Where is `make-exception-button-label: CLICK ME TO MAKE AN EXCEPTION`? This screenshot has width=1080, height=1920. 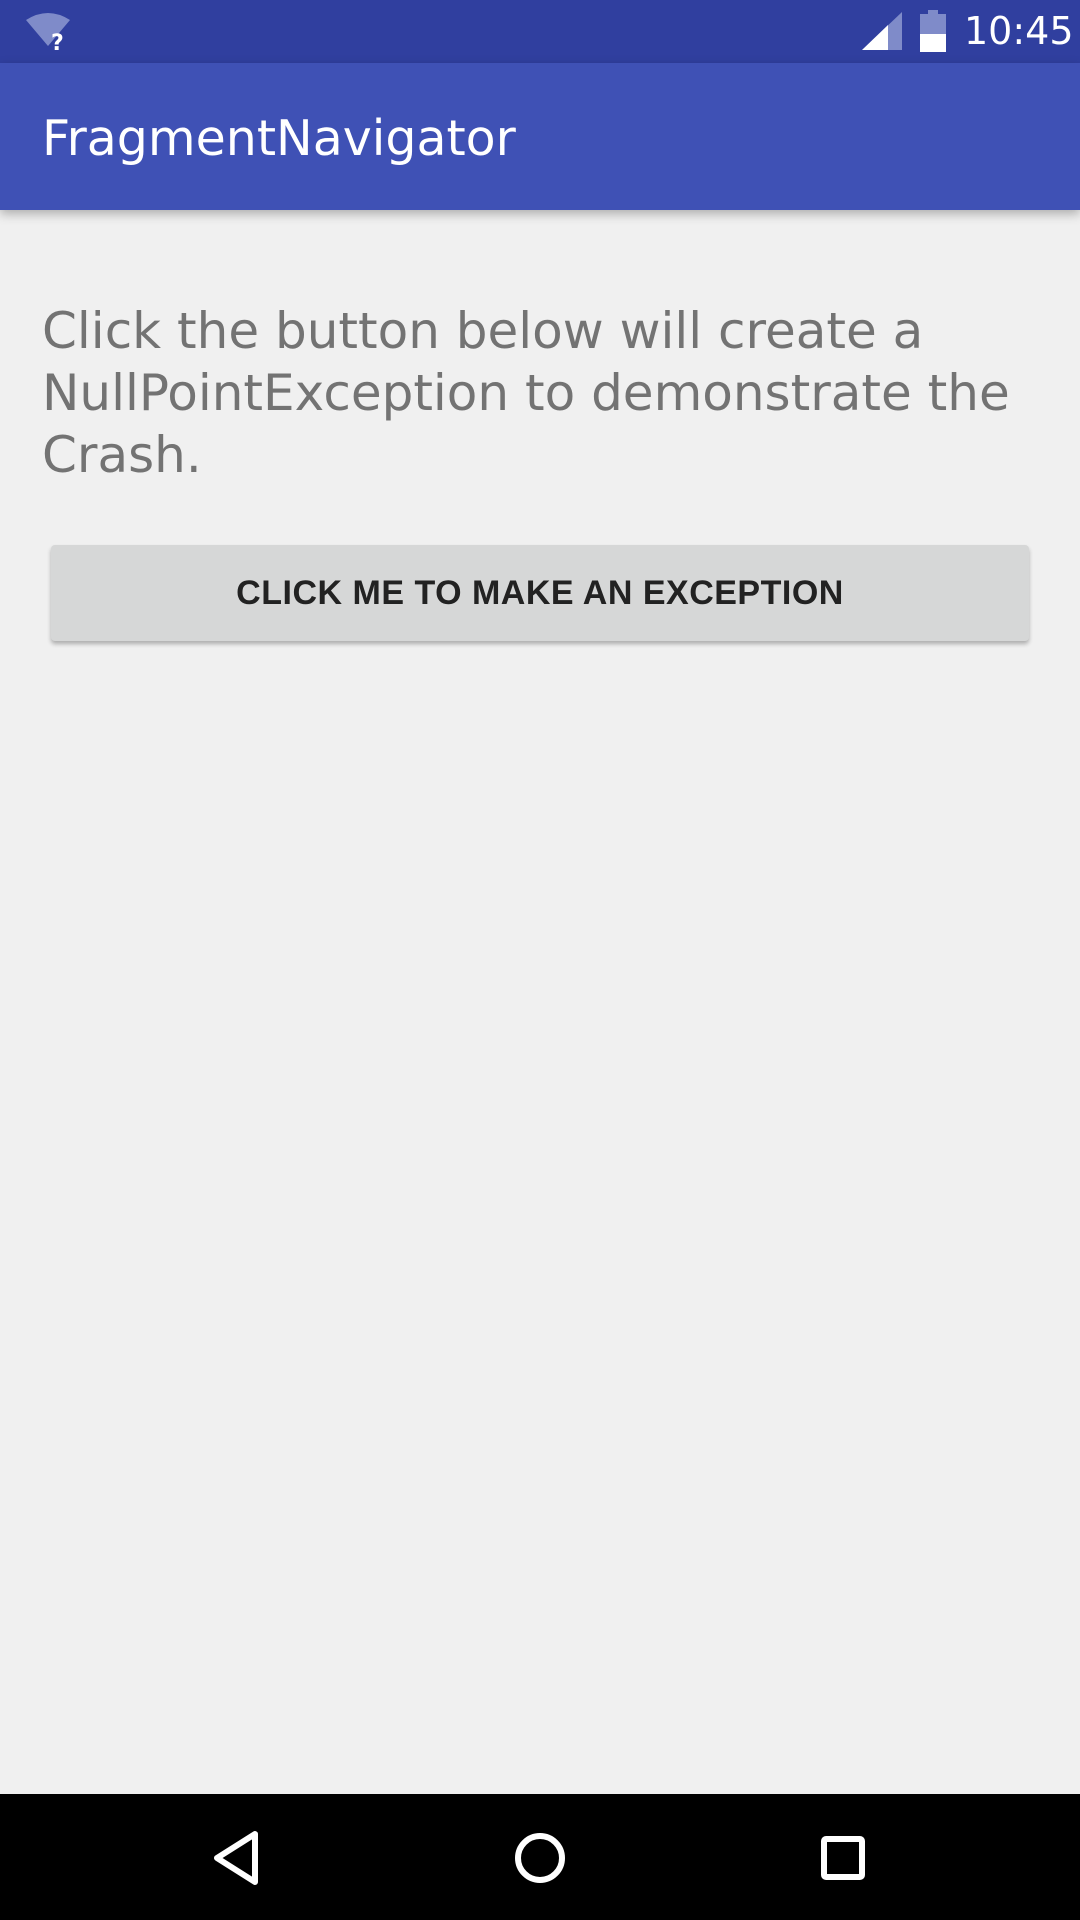 make-exception-button-label: CLICK ME TO MAKE AN EXCEPTION is located at coordinates (540, 592).